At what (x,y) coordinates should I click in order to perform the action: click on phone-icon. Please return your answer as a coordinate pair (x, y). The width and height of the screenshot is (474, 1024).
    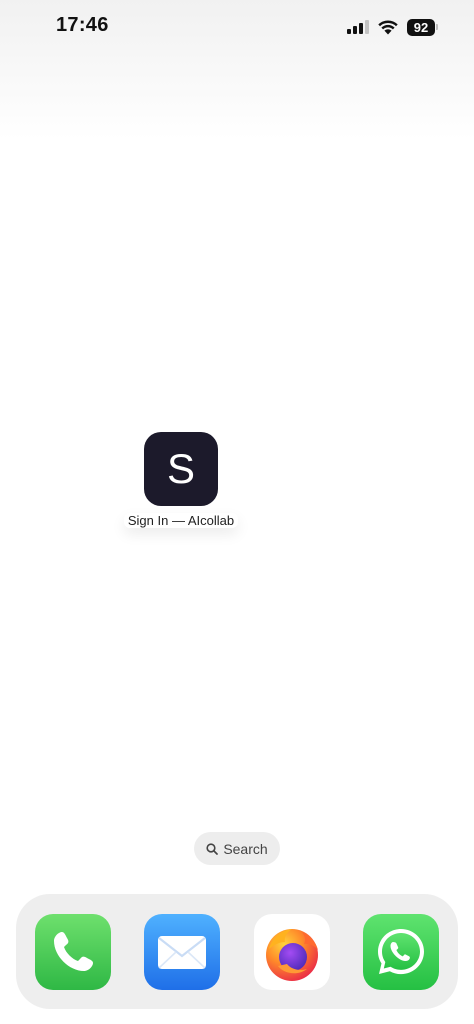
    Looking at the image, I should click on (73, 952).